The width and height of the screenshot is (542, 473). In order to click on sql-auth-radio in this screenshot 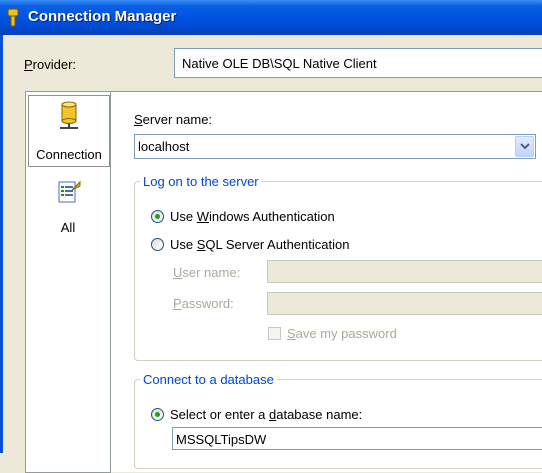, I will do `click(157, 244)`.